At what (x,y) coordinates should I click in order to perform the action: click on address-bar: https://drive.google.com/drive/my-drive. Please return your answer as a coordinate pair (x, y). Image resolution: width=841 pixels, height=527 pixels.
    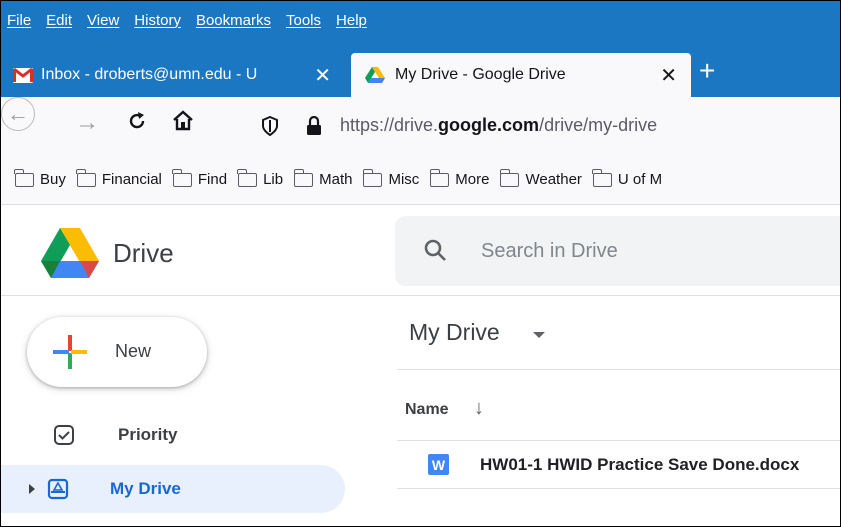
    Looking at the image, I should click on (543, 126).